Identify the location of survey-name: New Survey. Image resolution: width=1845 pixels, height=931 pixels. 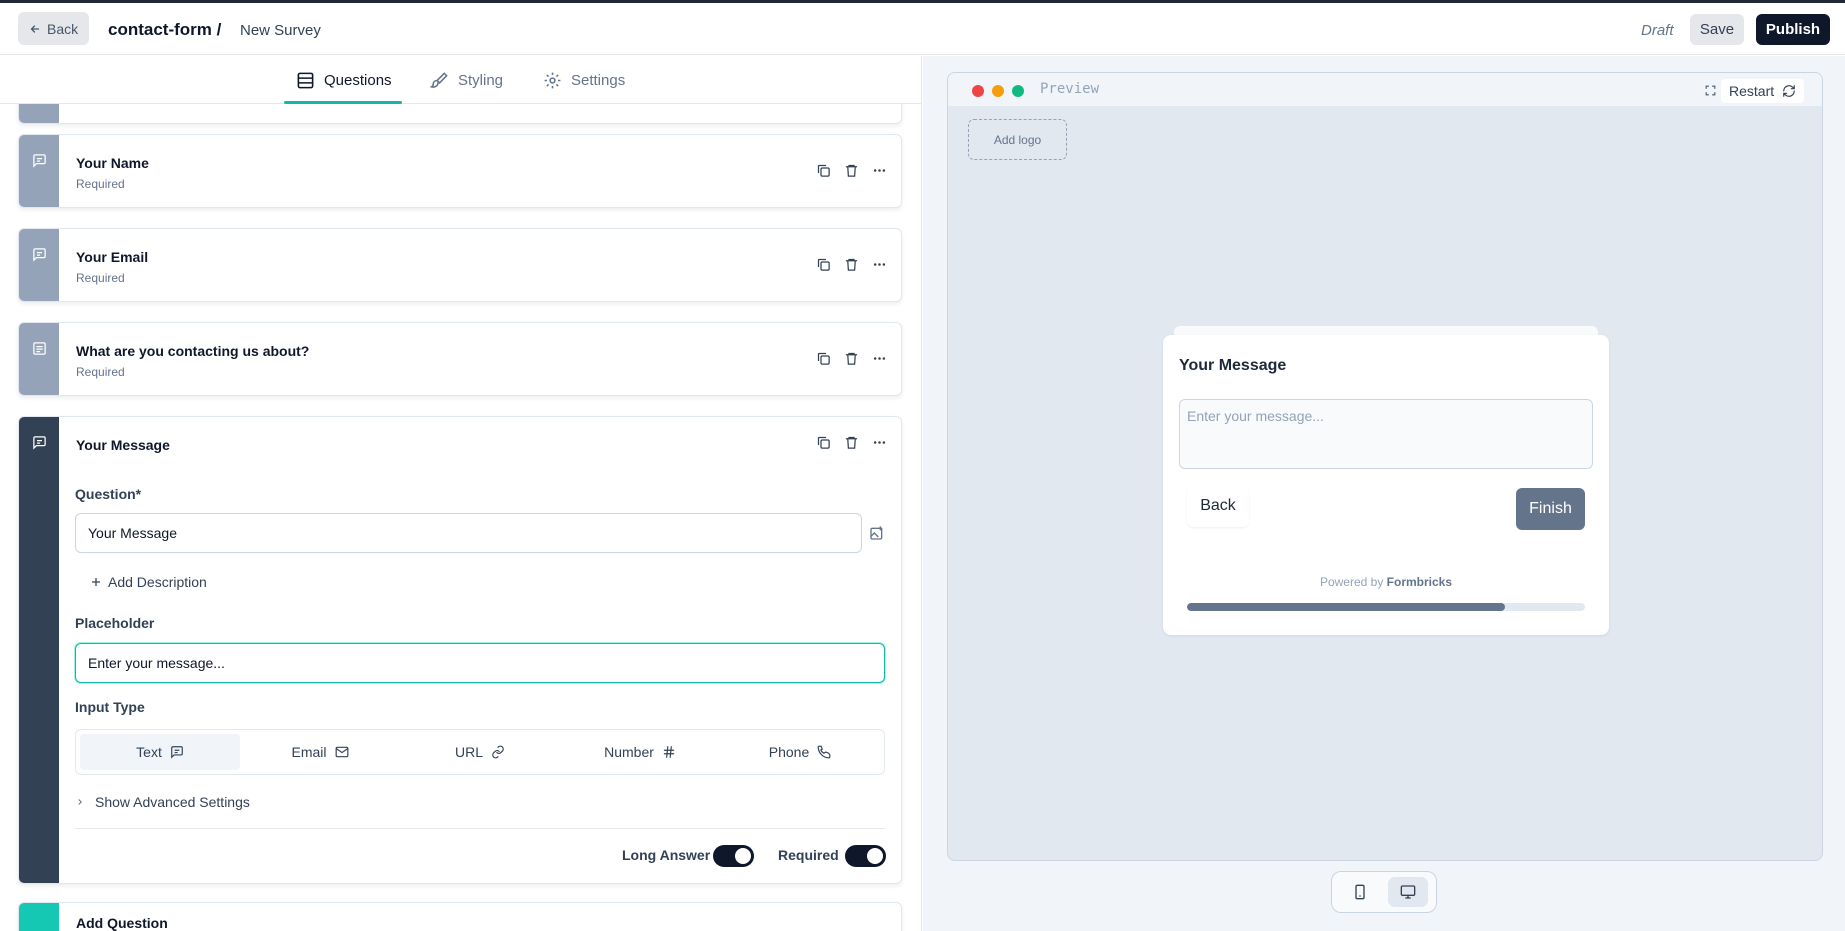
(280, 30).